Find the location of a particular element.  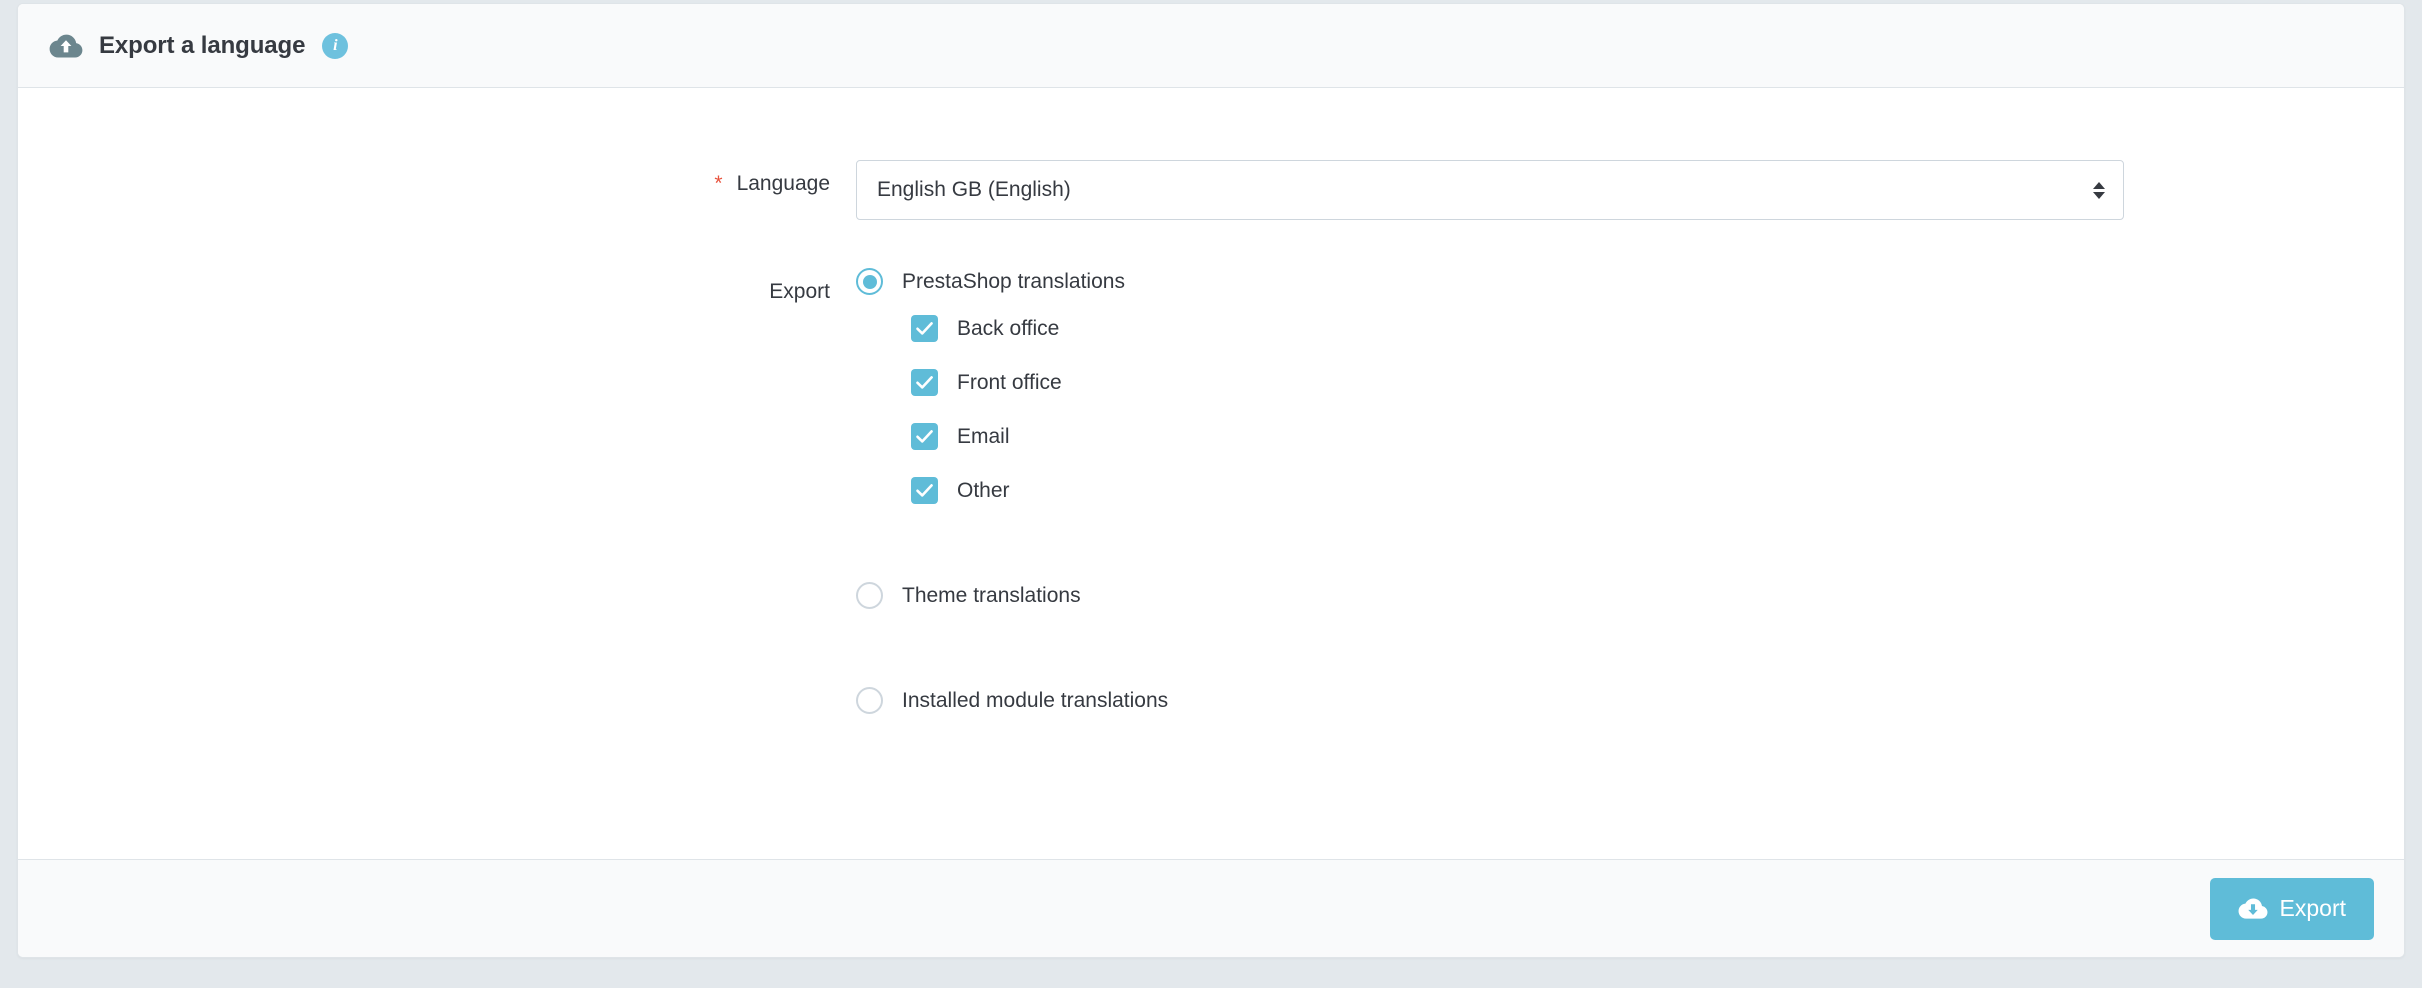

language-row: * Language English GB (English) is located at coordinates (1211, 190).